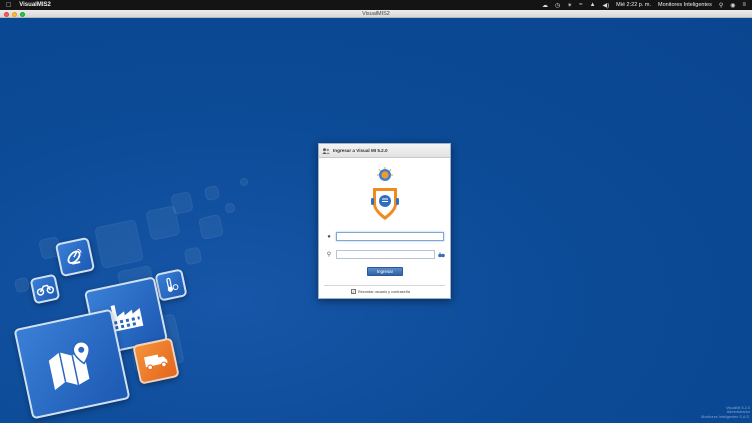  I want to click on username-row: ●, so click(384, 236).